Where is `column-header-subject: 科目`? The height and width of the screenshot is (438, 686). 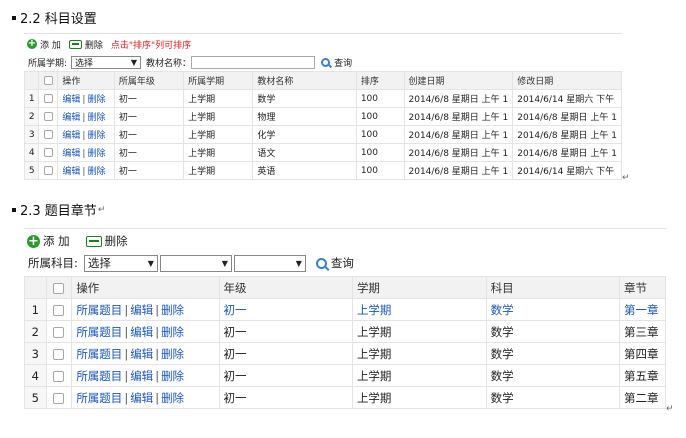
column-header-subject: 科目 is located at coordinates (553, 287).